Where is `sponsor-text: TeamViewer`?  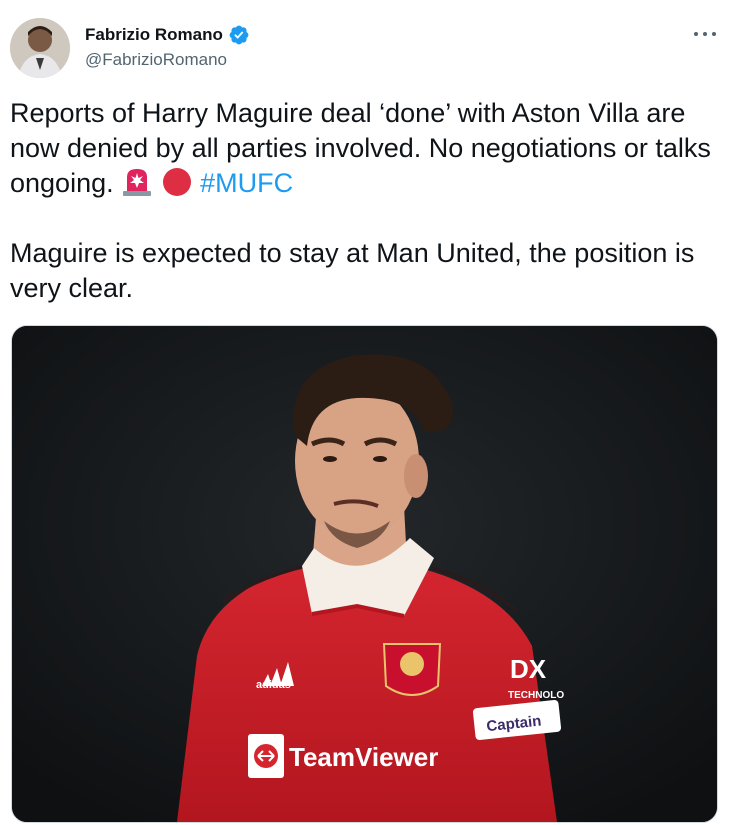
sponsor-text: TeamViewer is located at coordinates (363, 757).